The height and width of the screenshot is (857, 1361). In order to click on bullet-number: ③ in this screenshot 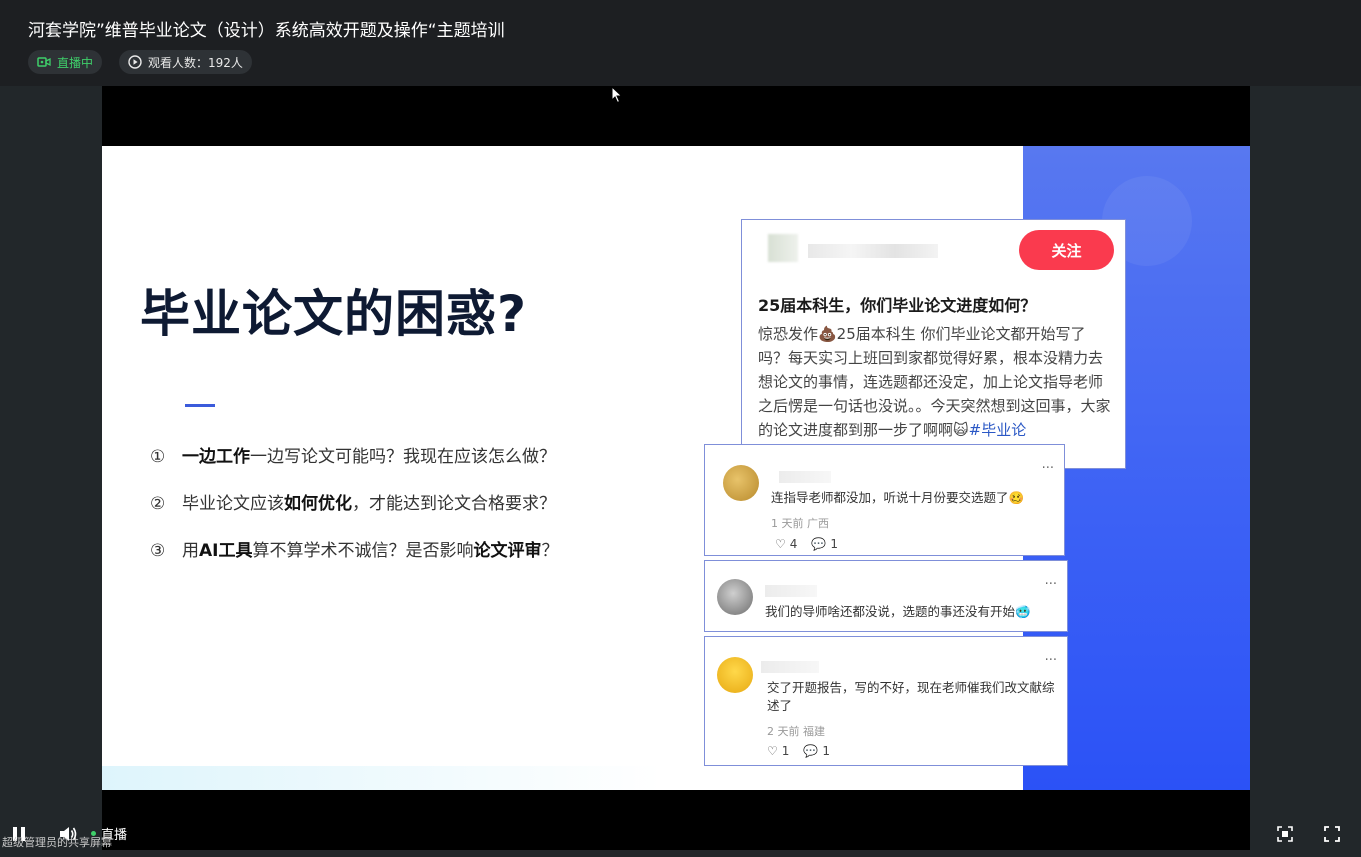, I will do `click(158, 551)`.